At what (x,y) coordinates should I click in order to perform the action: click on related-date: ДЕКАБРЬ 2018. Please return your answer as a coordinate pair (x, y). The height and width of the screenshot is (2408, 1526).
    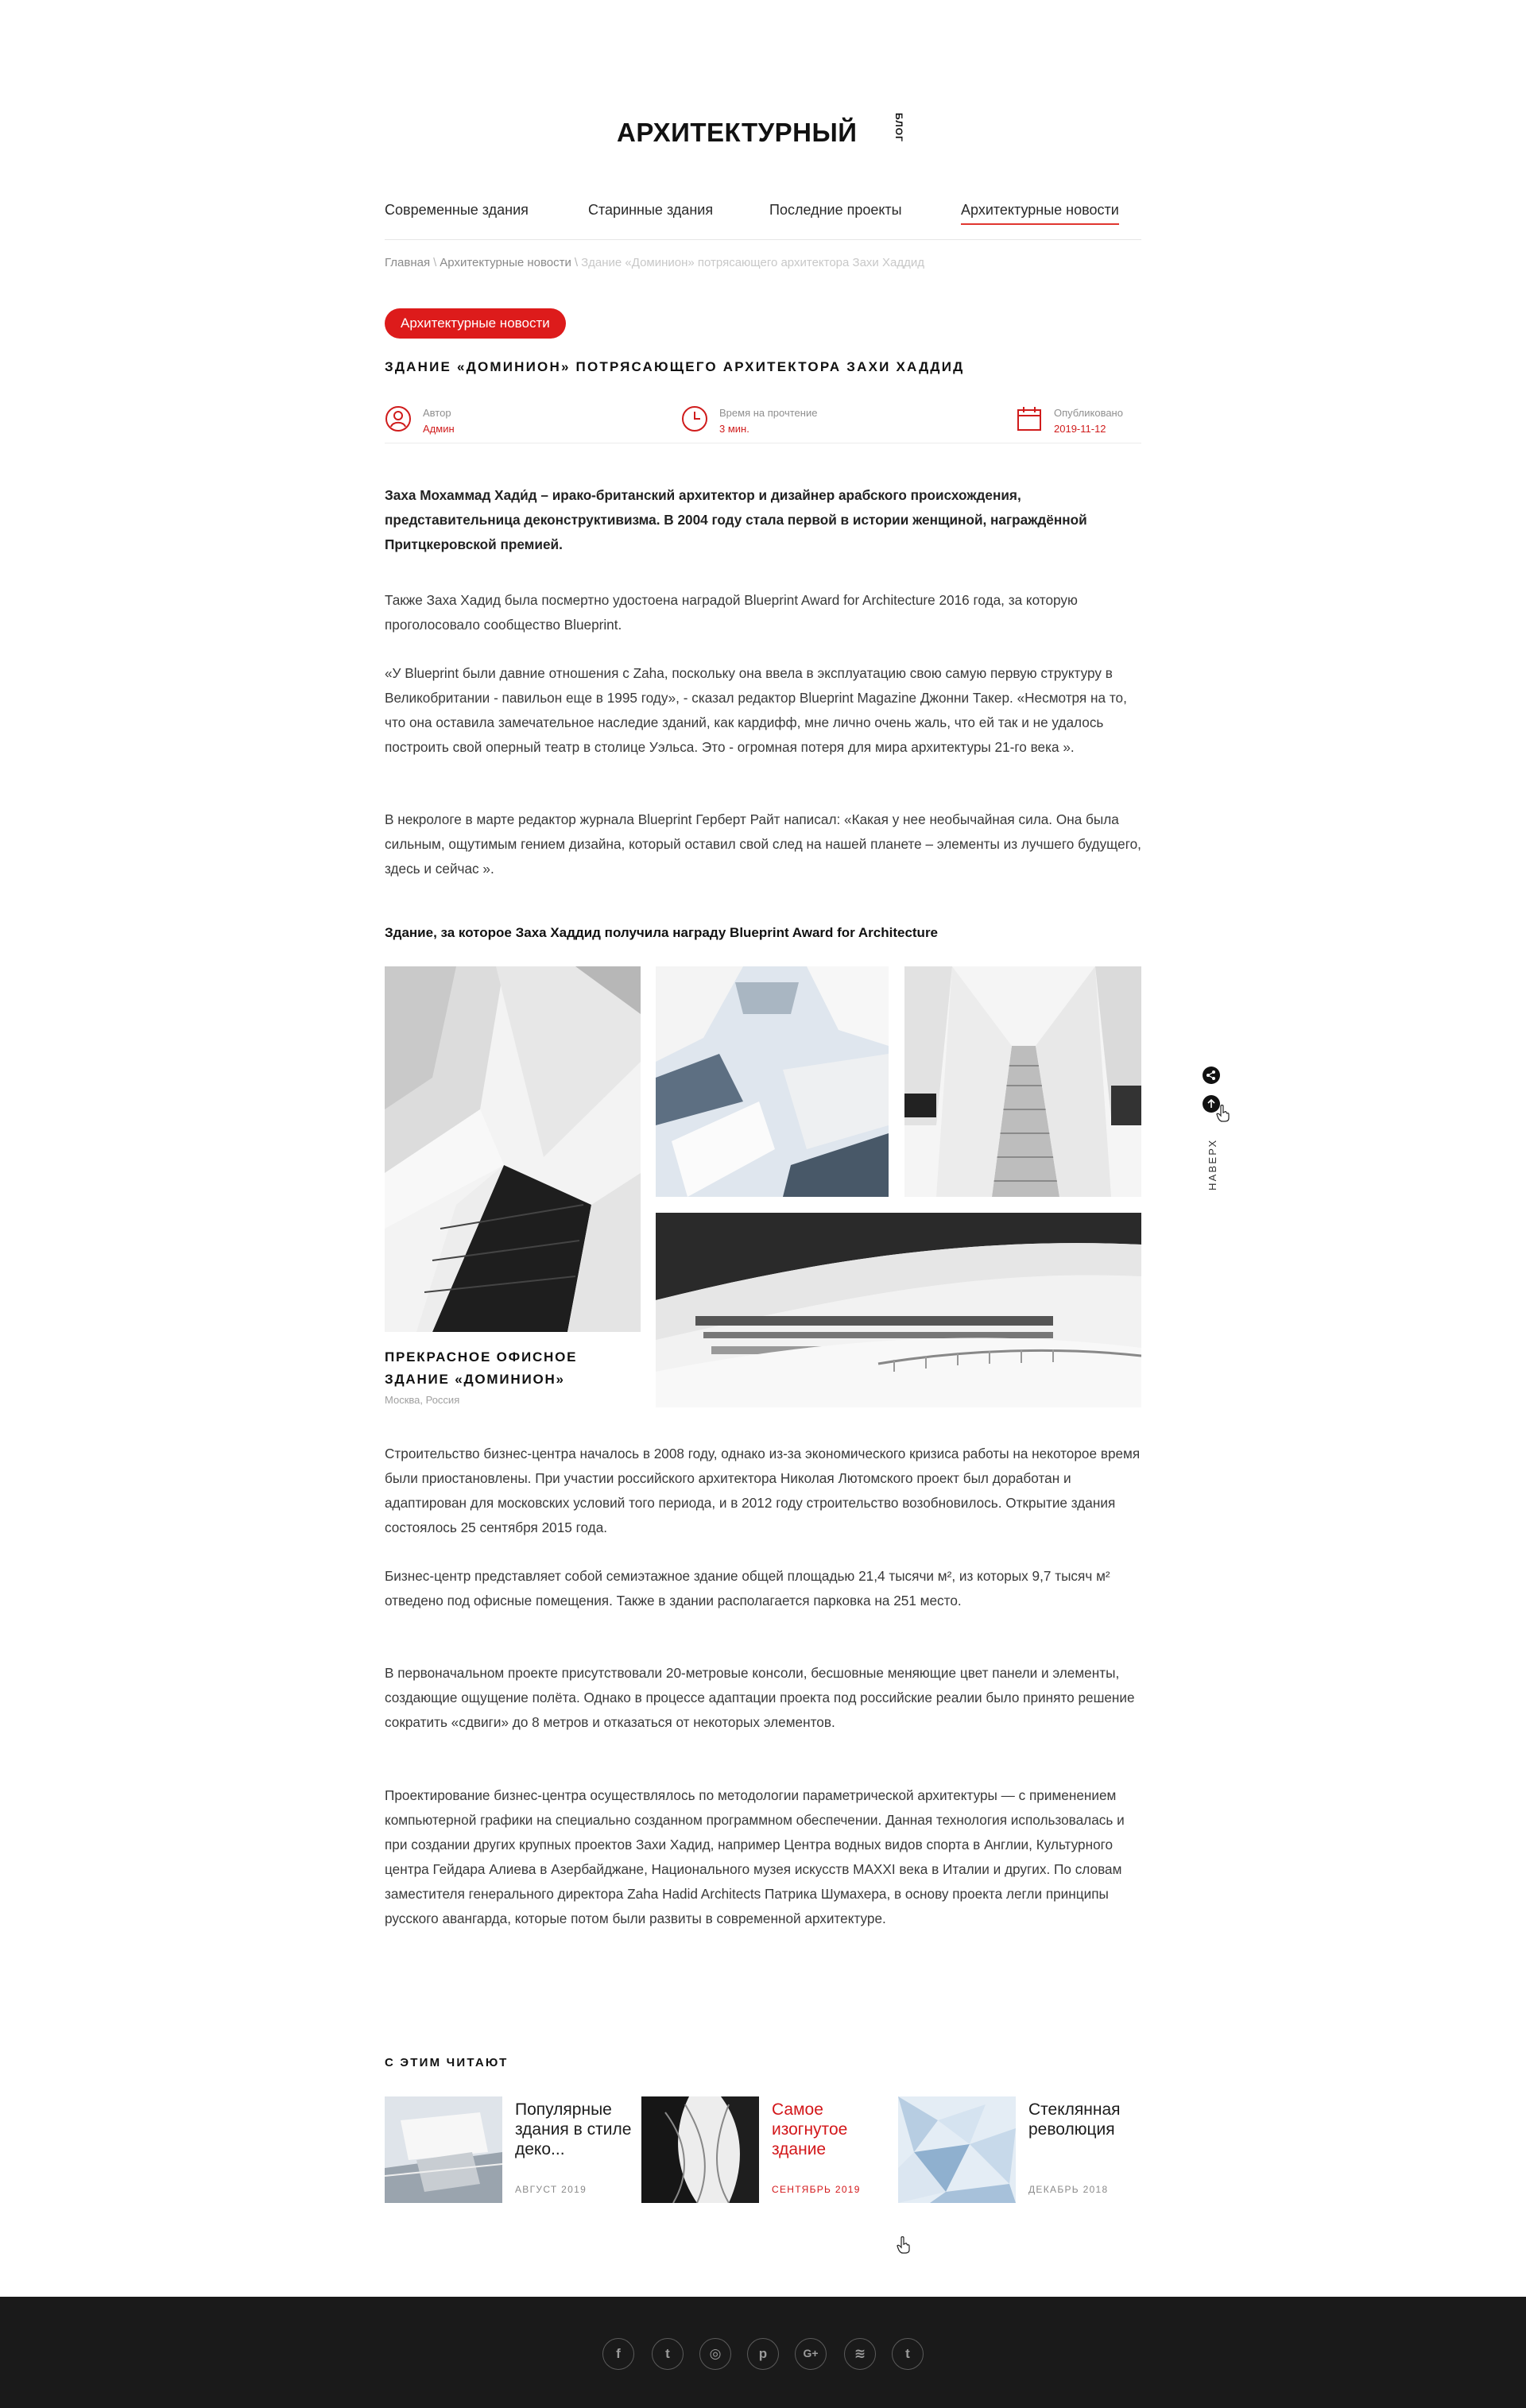
    Looking at the image, I should click on (1068, 2189).